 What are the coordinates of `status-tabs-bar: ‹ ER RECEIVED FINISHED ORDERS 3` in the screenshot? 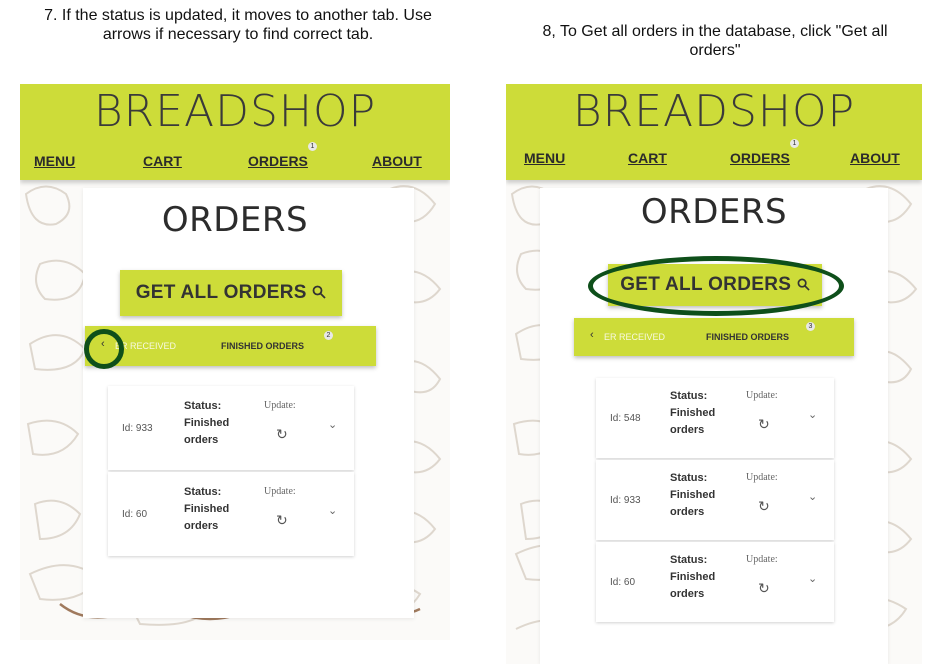 It's located at (714, 337).